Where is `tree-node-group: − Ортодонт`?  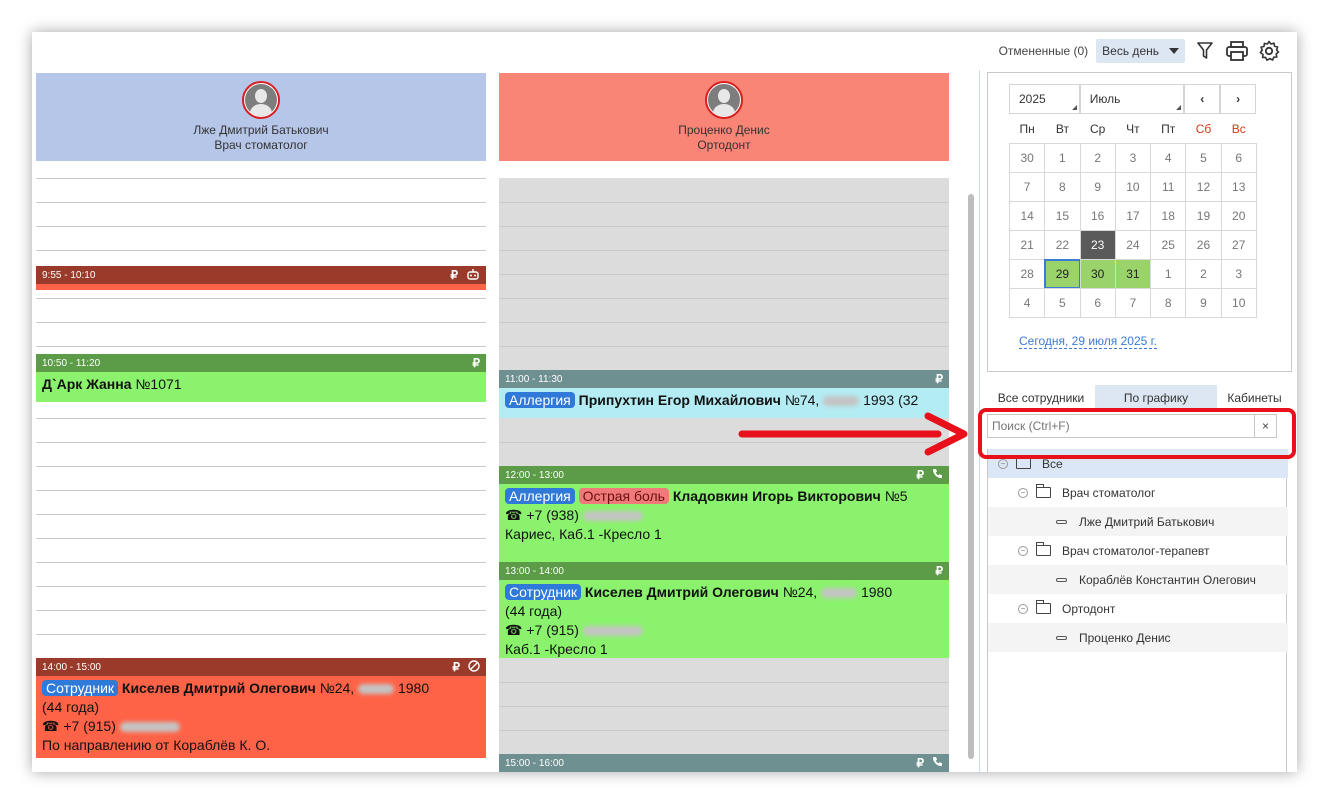 tree-node-group: − Ортодонт is located at coordinates (1138, 608).